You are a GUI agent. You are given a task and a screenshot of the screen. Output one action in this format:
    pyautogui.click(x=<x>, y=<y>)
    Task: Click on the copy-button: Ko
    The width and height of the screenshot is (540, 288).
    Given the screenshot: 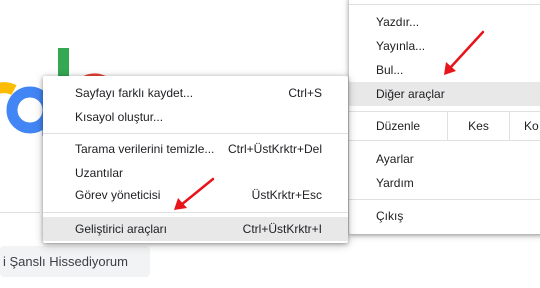 What is the action you would take?
    pyautogui.click(x=524, y=126)
    